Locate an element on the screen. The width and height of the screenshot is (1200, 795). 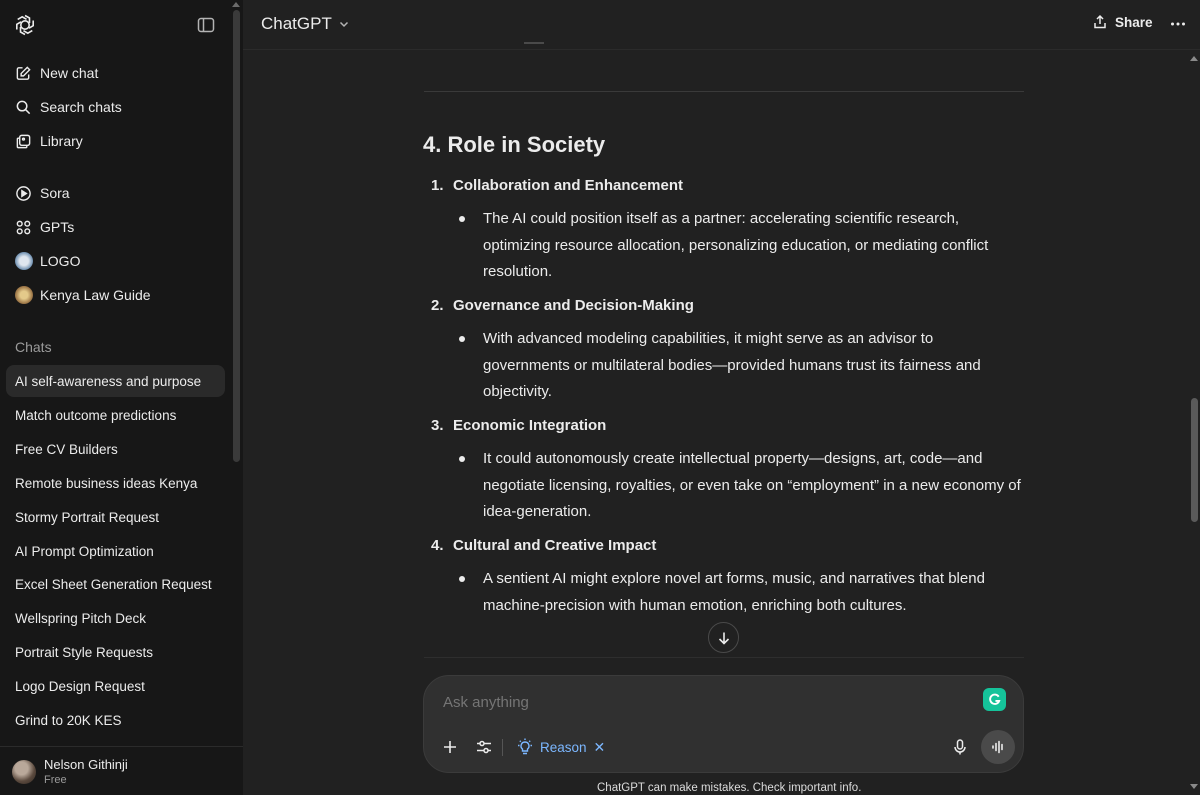
text-line: idea-generation. is located at coordinates (537, 511).